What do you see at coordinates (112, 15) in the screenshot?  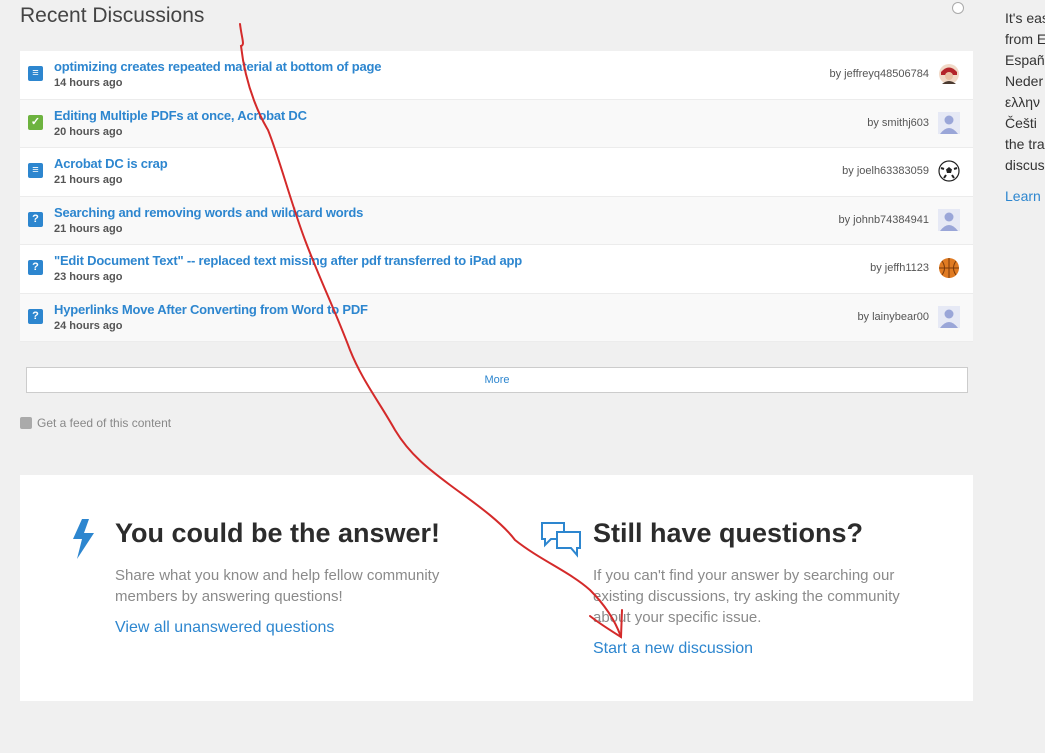 I see `section-title: Recent Discussions` at bounding box center [112, 15].